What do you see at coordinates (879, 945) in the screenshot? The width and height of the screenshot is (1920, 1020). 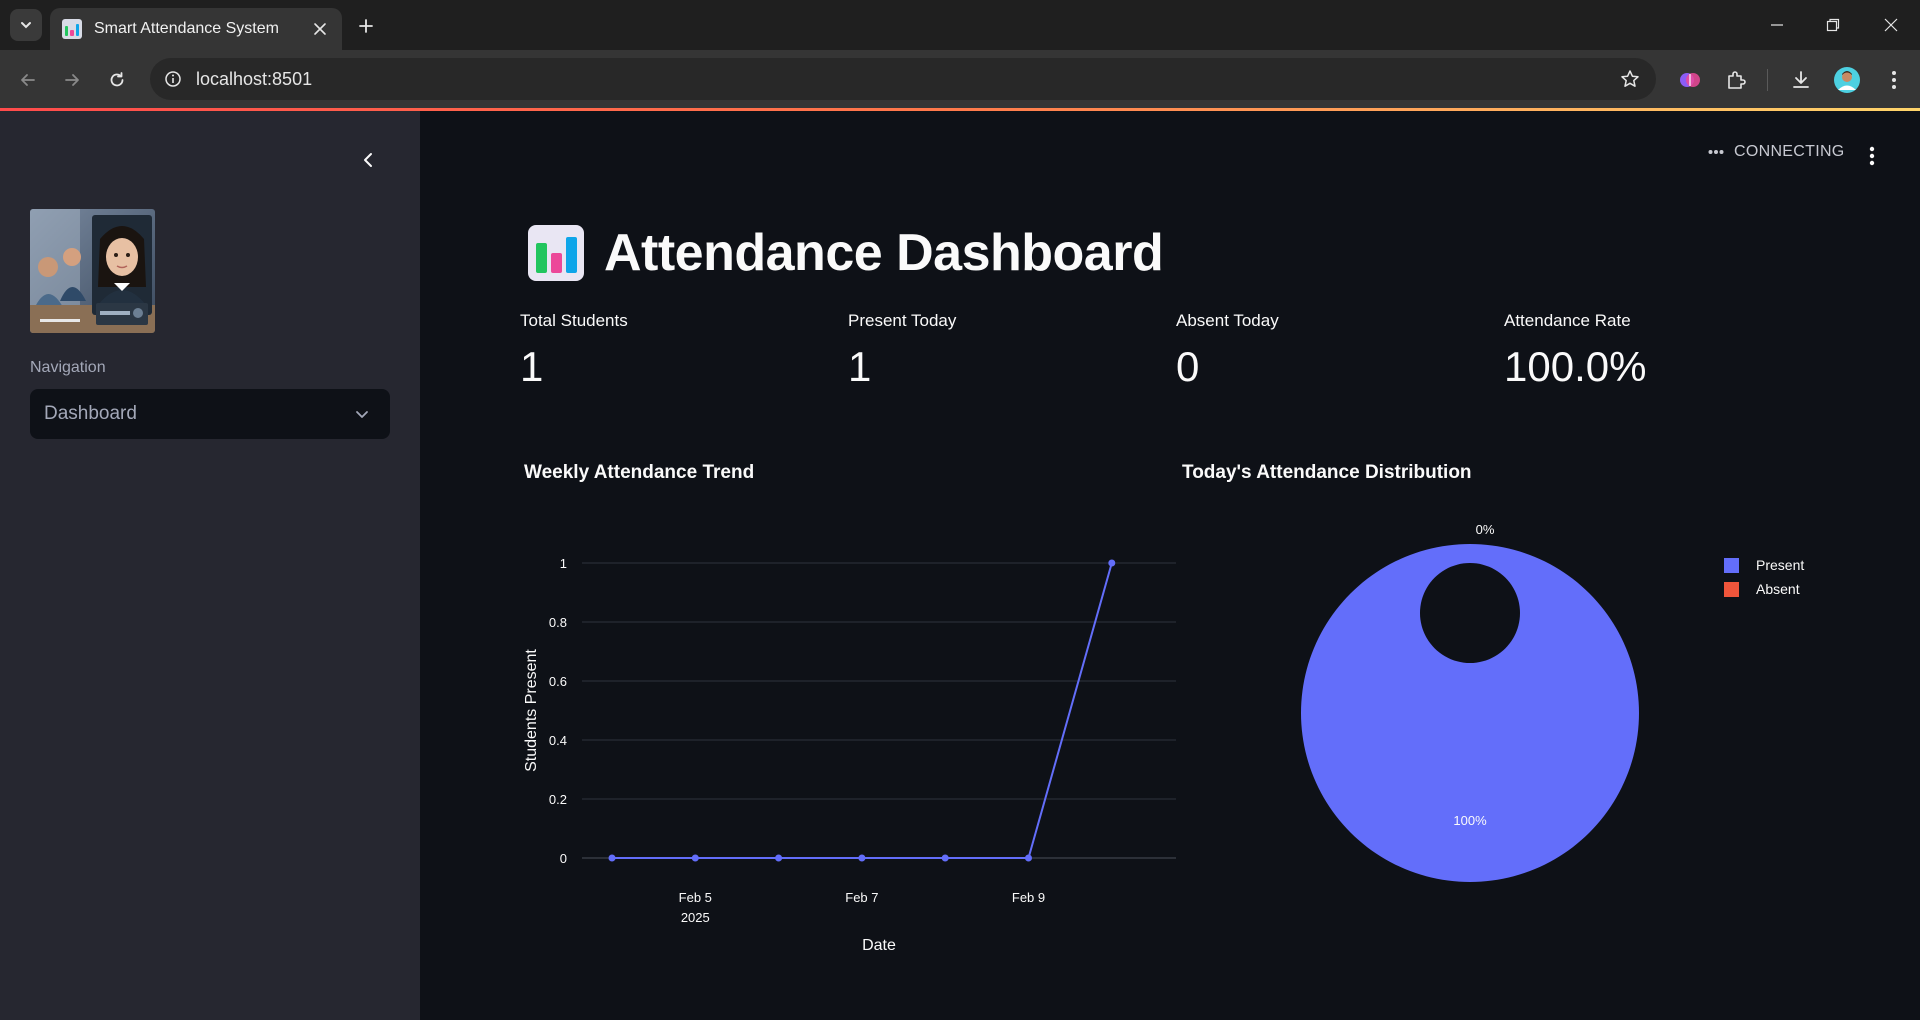 I see `x-axis-title: Date` at bounding box center [879, 945].